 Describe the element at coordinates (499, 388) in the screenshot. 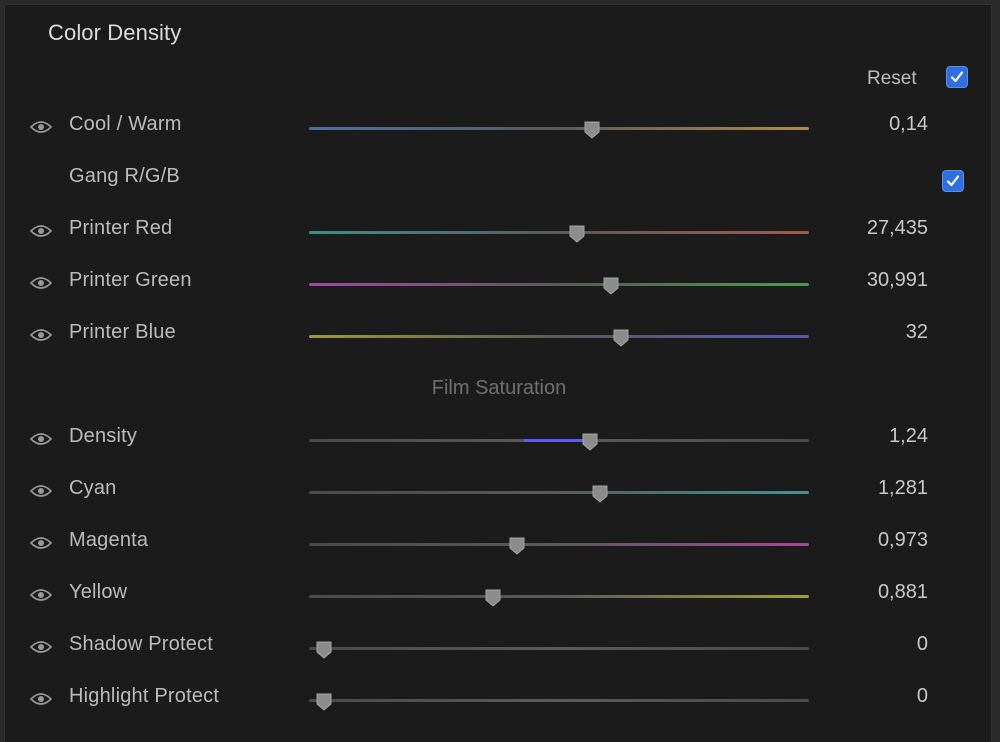

I see `section-label-film-saturation: Film Saturation` at that location.